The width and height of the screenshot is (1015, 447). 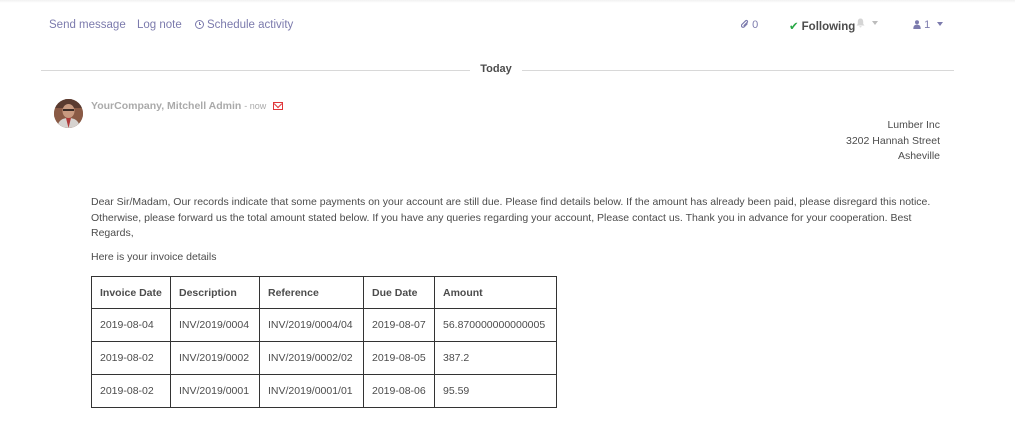 What do you see at coordinates (131, 292) in the screenshot?
I see `header-invoice-date: Invoice Date` at bounding box center [131, 292].